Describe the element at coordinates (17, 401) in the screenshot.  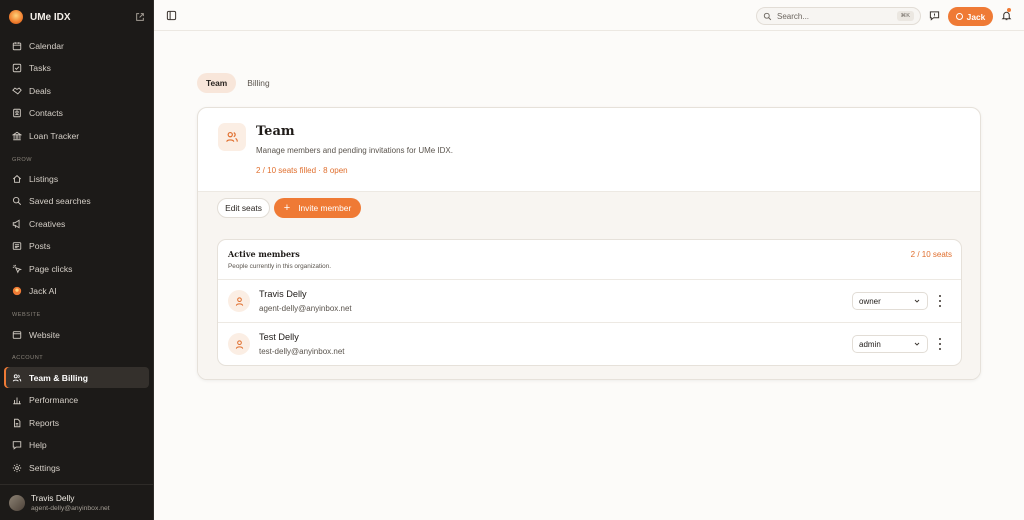
I see `bar-chart-icon` at that location.